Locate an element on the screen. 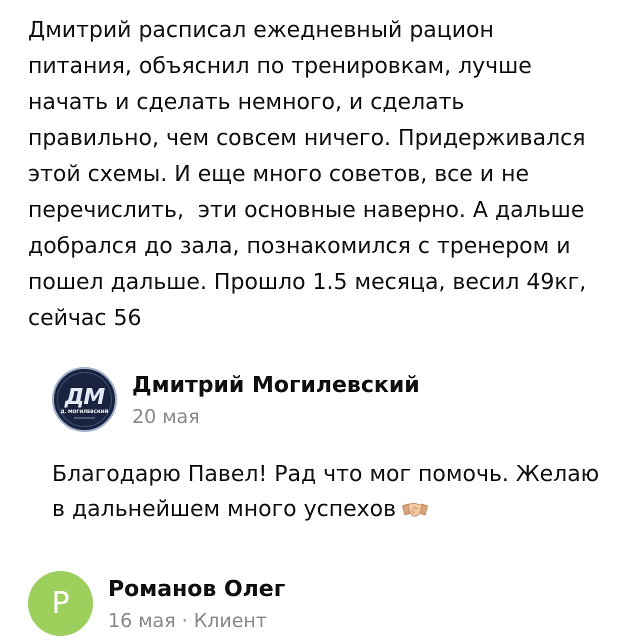 The height and width of the screenshot is (640, 640). author-name: Дмитрий Могилевский is located at coordinates (276, 386).